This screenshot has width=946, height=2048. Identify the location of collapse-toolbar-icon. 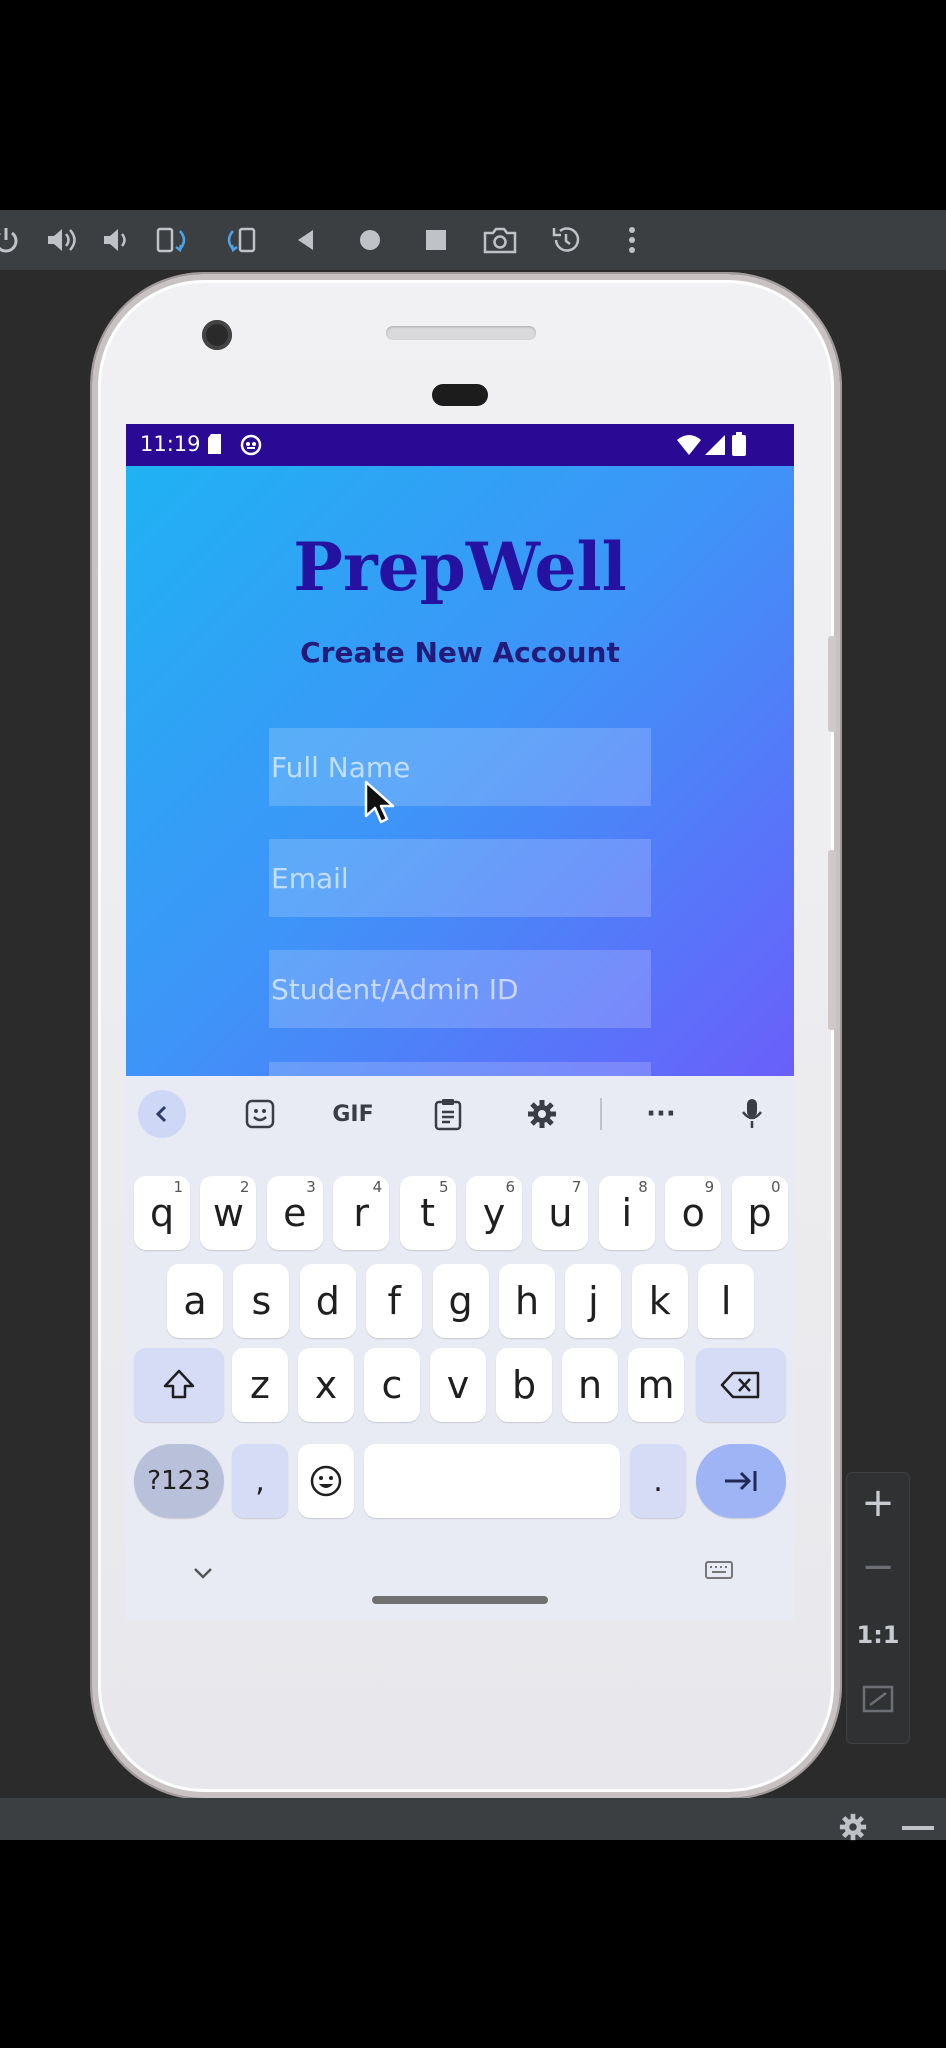
(162, 1114).